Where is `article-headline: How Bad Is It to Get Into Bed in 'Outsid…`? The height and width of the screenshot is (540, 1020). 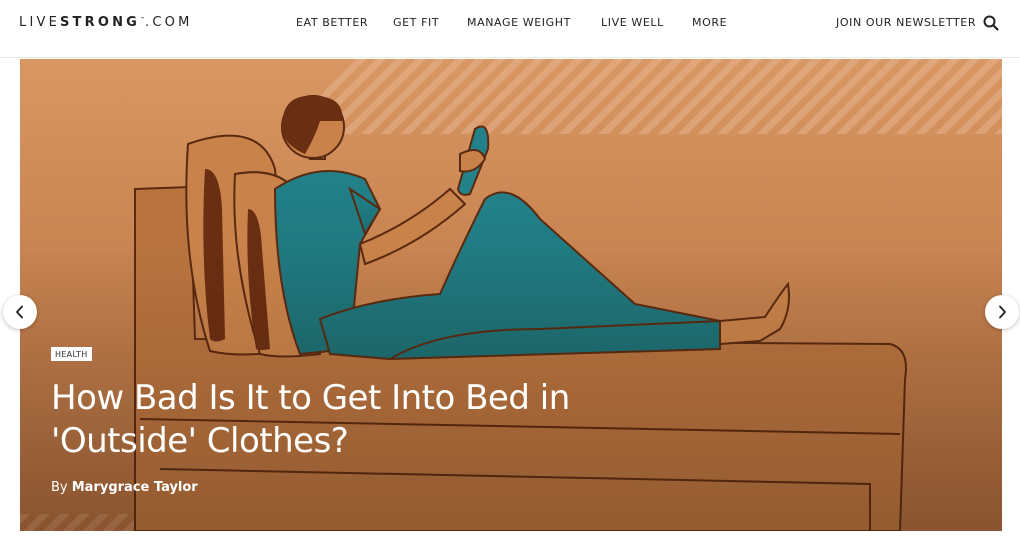 article-headline: How Bad Is It to Get Into Bed in 'Outsid… is located at coordinates (331, 420).